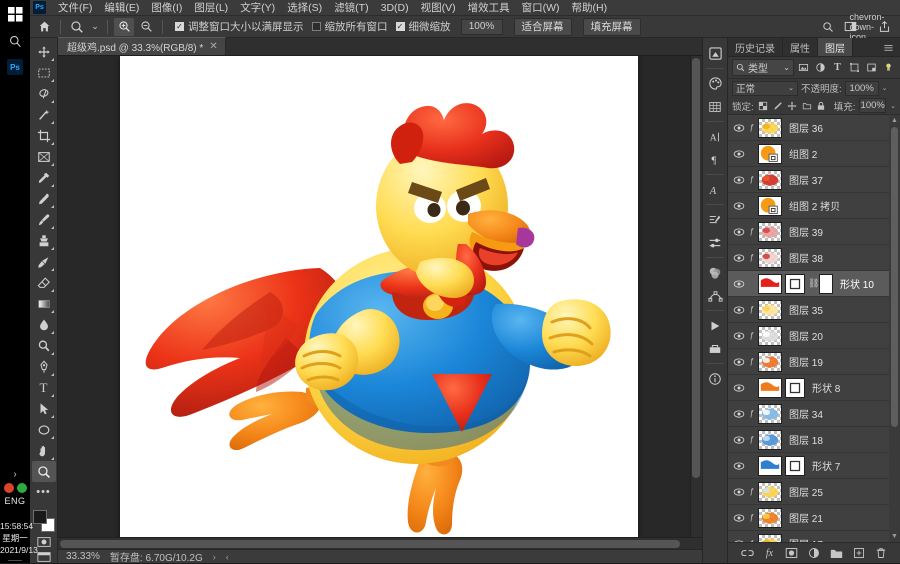 The width and height of the screenshot is (900, 564). What do you see at coordinates (44, 429) in the screenshot?
I see `ellipse-shape-tool` at bounding box center [44, 429].